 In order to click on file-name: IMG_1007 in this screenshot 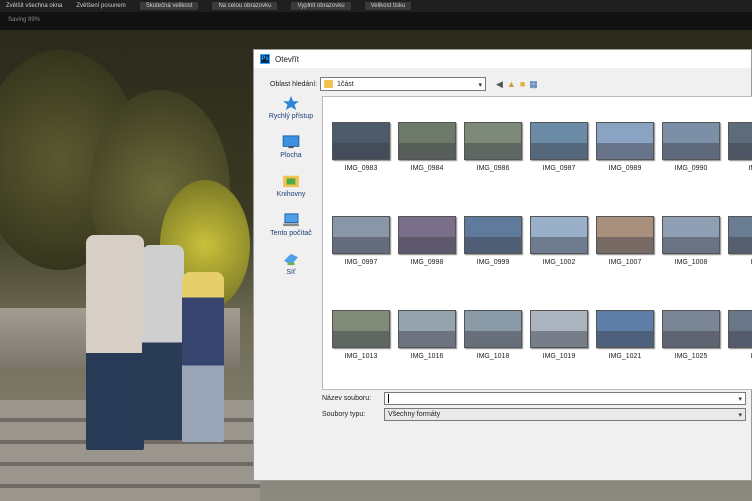, I will do `click(625, 262)`.